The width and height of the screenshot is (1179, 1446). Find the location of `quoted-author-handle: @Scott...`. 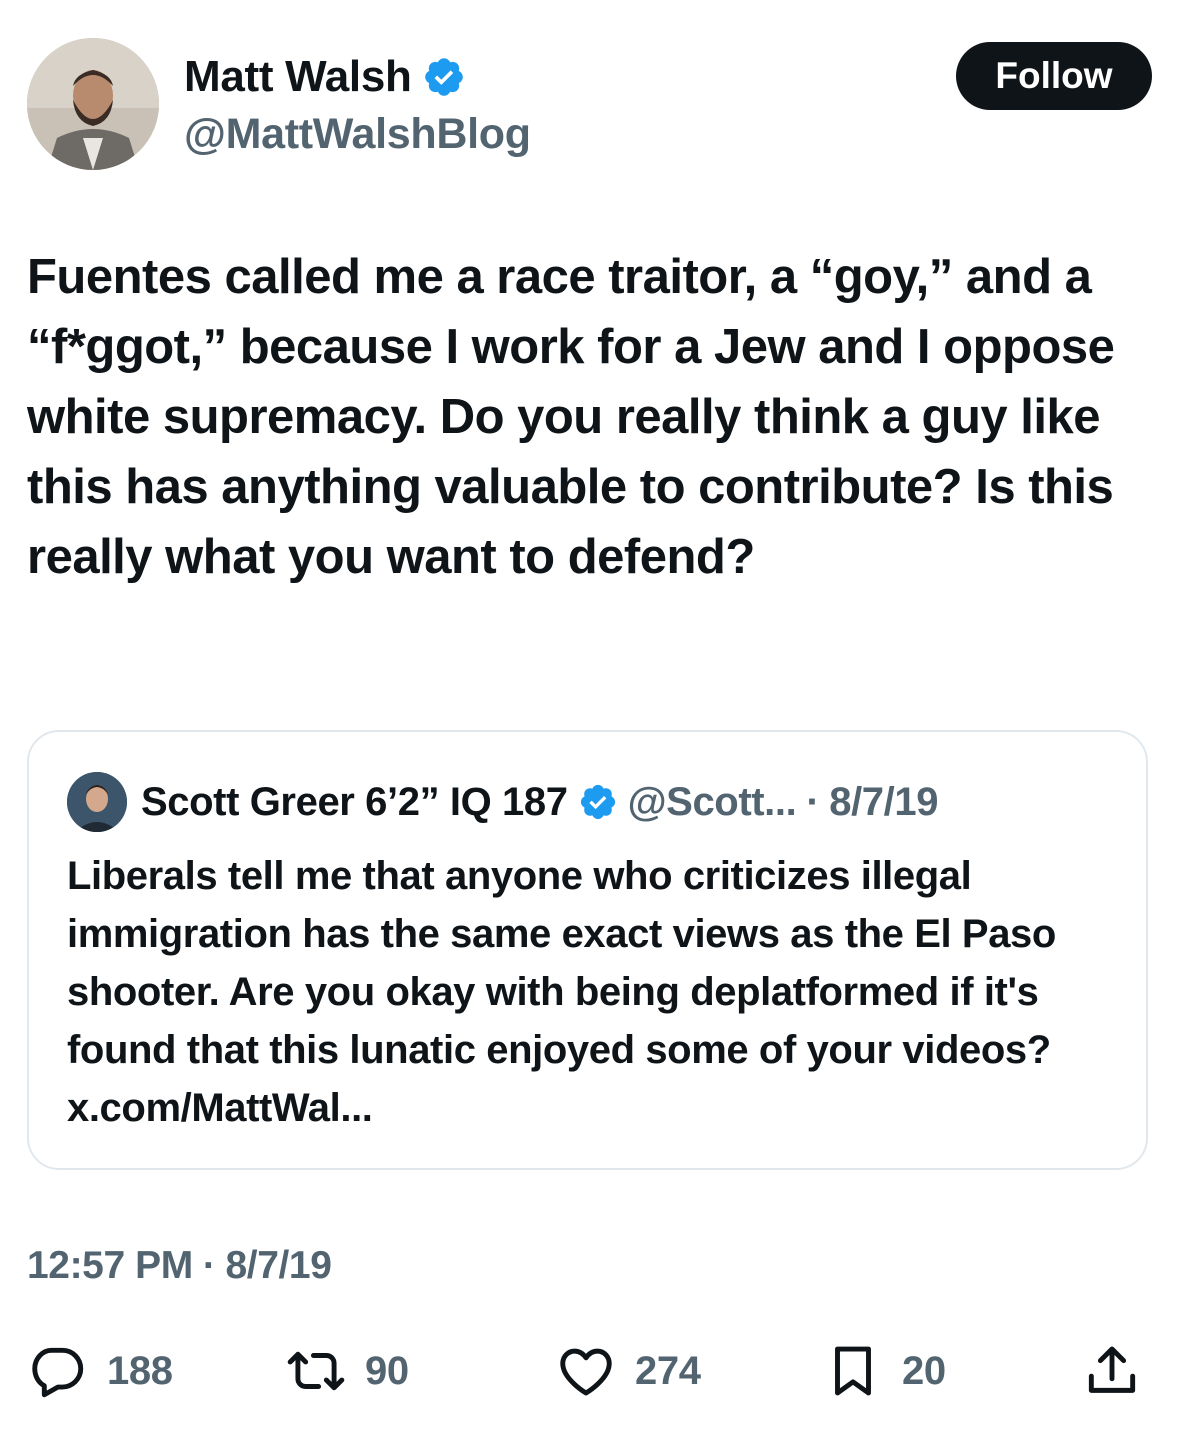

quoted-author-handle: @Scott... is located at coordinates (712, 802).